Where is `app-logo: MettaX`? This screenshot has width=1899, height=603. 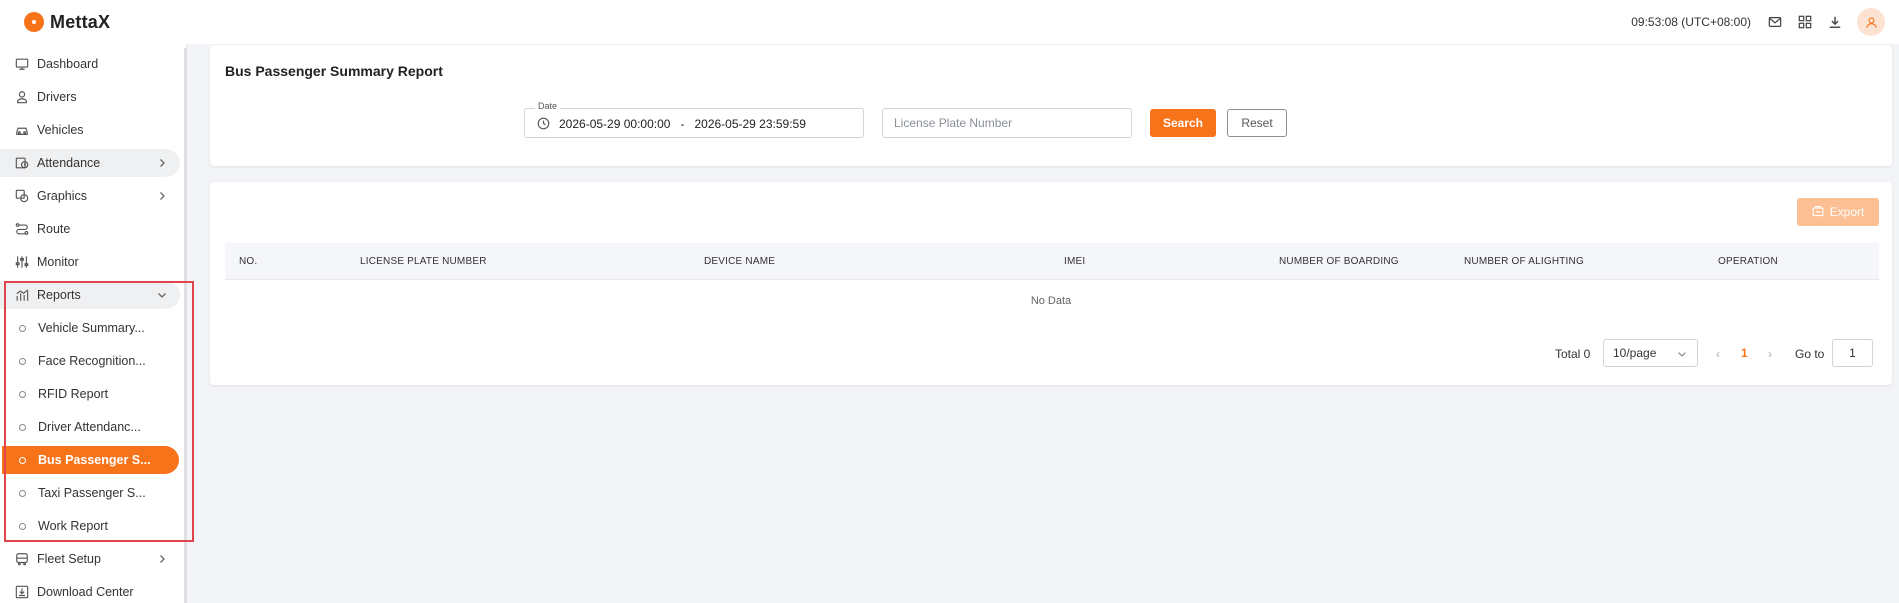
app-logo: MettaX is located at coordinates (67, 22).